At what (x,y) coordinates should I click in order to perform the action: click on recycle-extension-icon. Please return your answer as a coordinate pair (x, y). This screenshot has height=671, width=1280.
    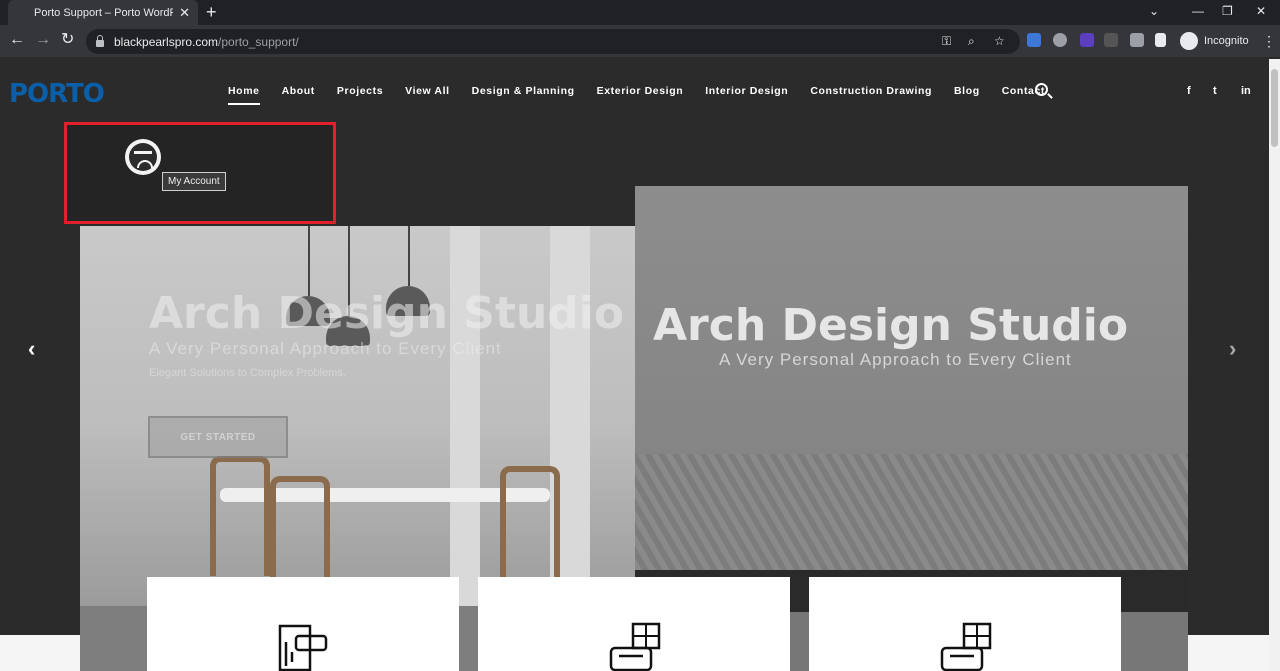
    Looking at the image, I should click on (1111, 40).